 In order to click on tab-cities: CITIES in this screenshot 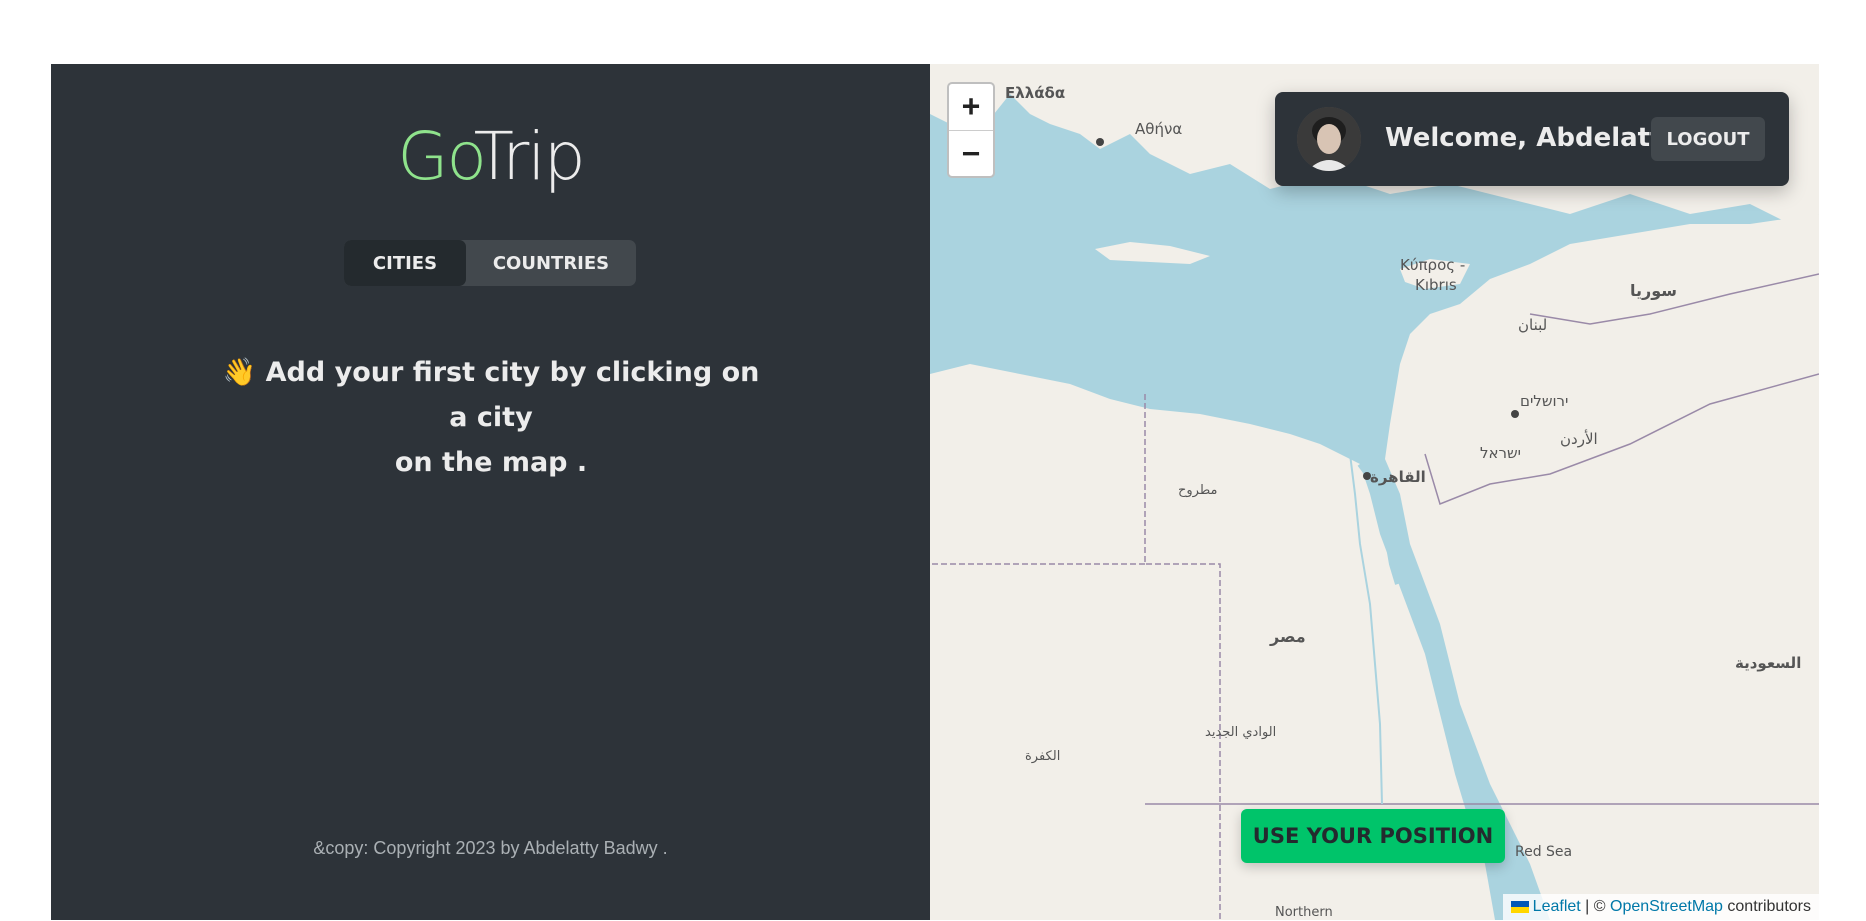, I will do `click(405, 263)`.